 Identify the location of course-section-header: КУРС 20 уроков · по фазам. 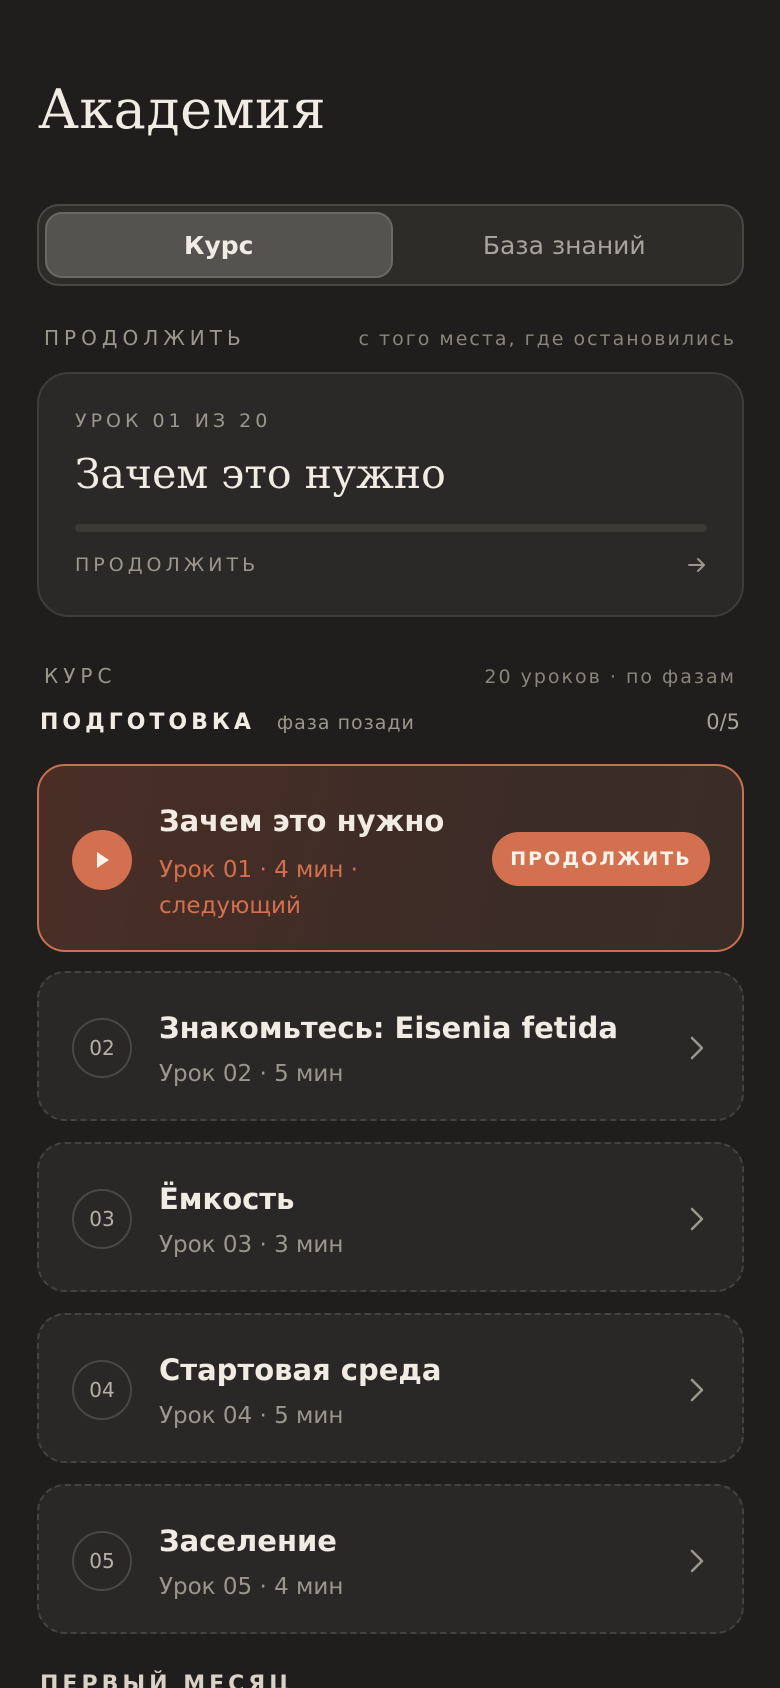
(390, 676).